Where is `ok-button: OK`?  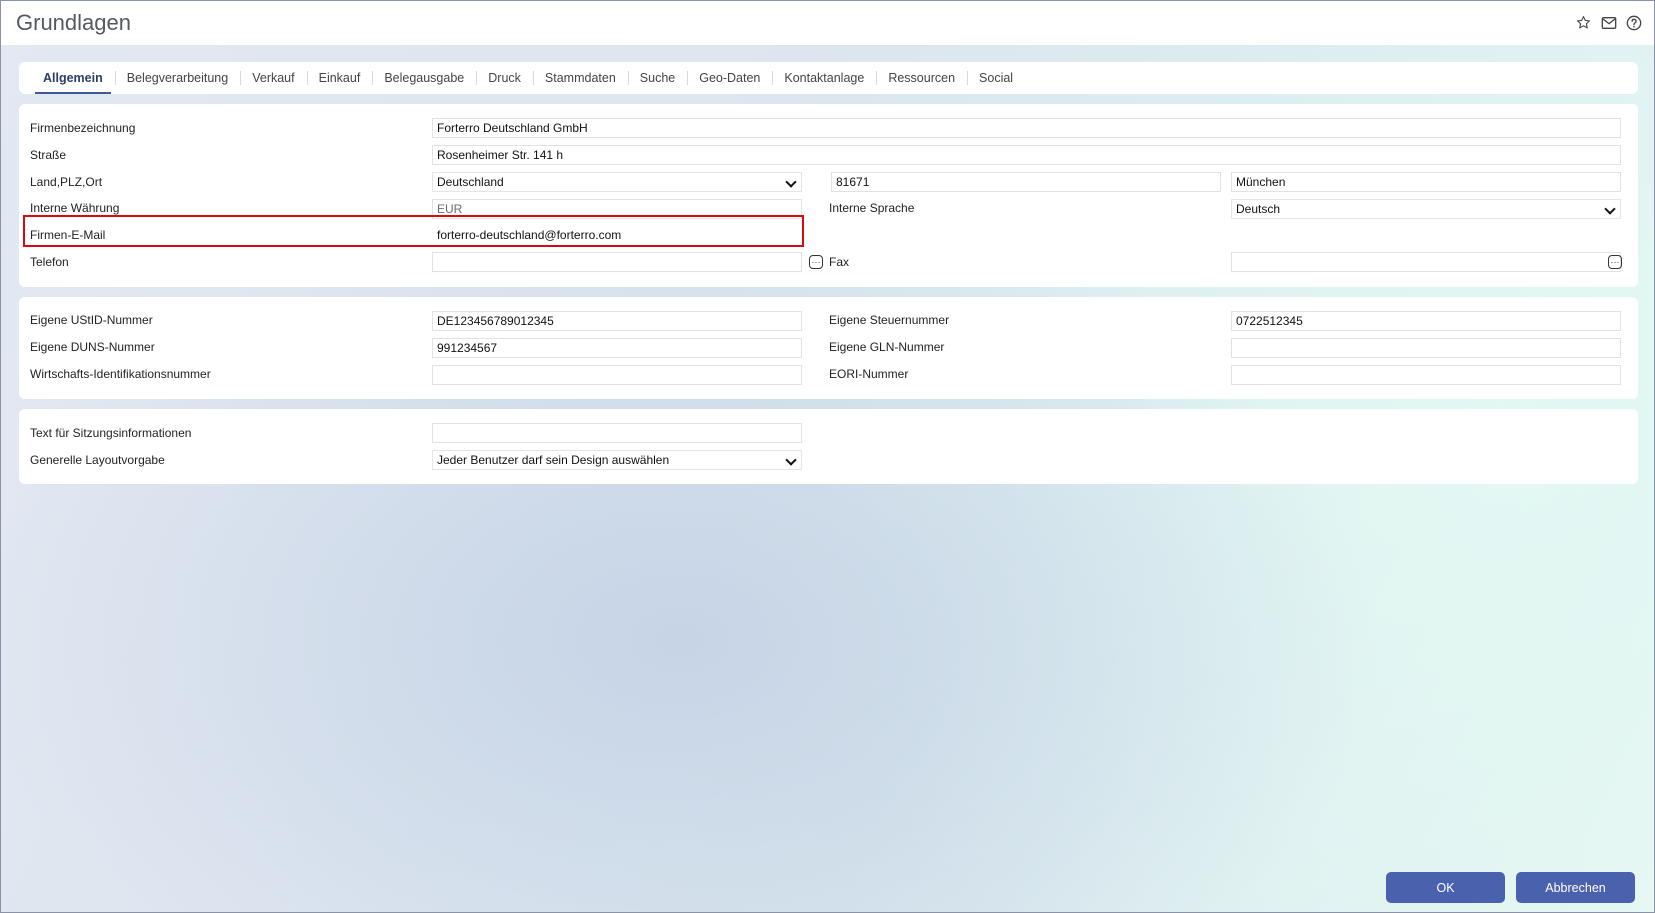
ok-button: OK is located at coordinates (1445, 887).